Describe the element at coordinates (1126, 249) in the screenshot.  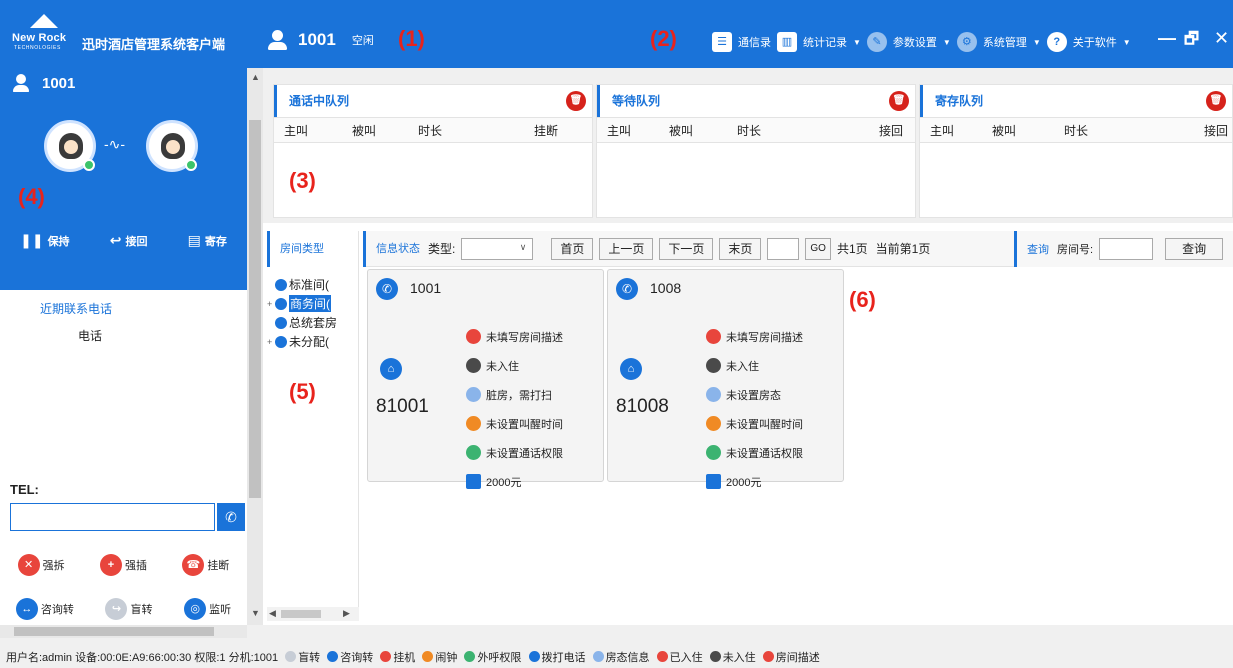
I see `room-number-input` at that location.